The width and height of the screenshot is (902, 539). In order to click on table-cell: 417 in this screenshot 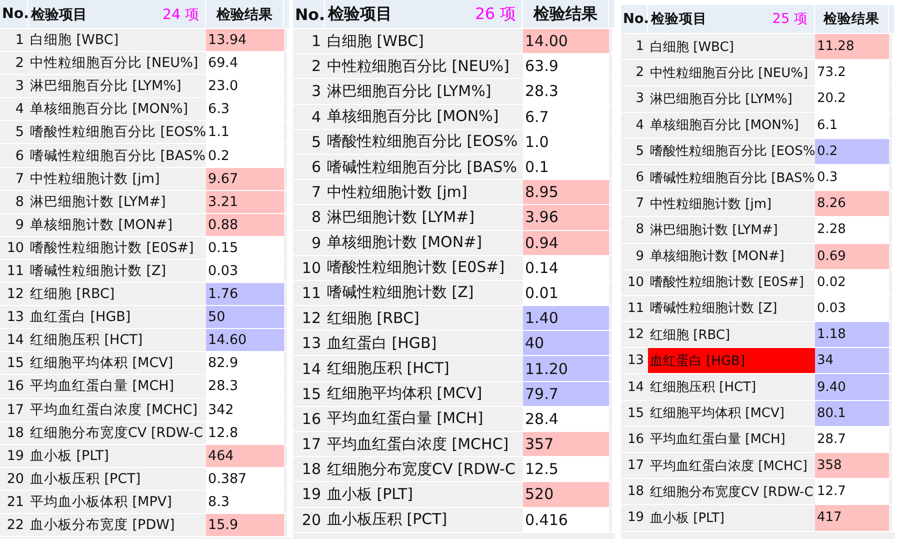, I will do `click(852, 518)`.